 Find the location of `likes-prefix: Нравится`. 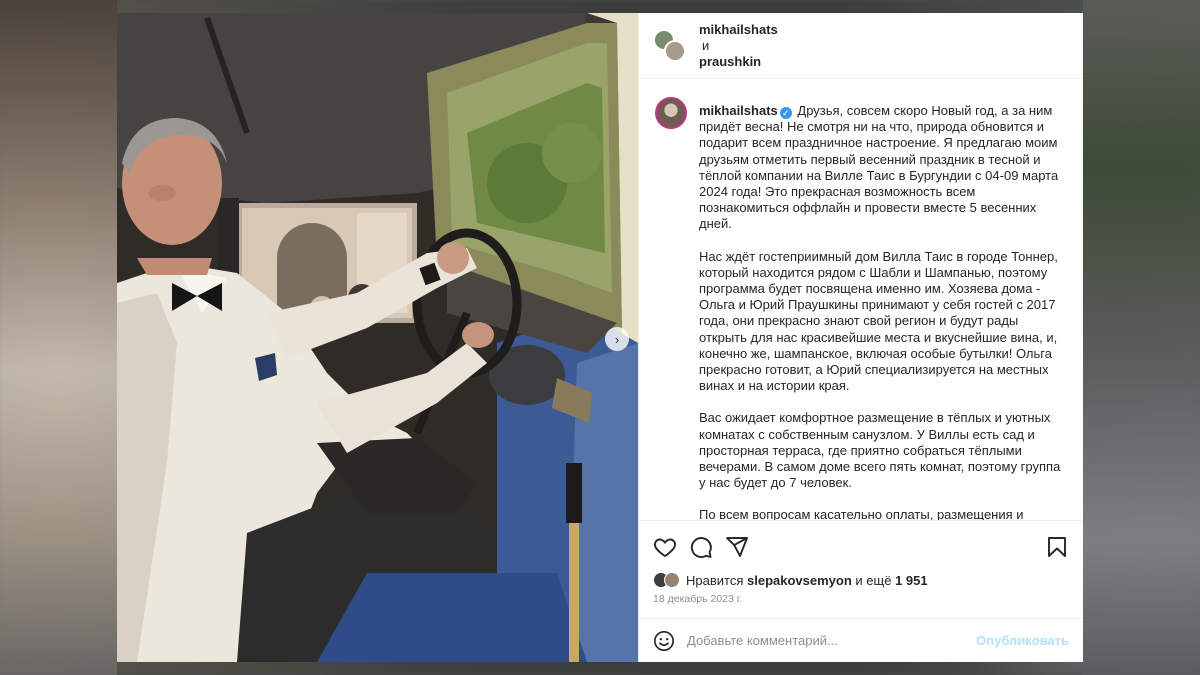

likes-prefix: Нравится is located at coordinates (715, 580).